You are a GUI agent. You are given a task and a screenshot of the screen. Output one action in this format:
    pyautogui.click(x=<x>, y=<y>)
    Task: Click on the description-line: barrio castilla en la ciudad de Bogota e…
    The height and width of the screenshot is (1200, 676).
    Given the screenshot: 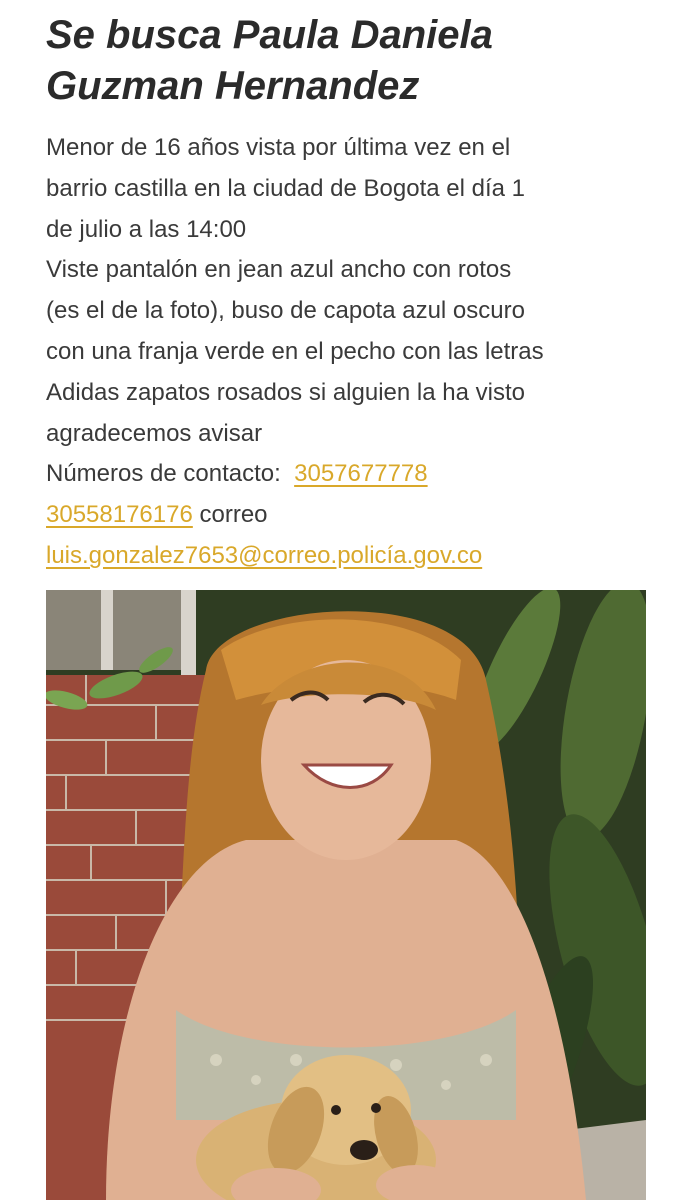 What is the action you would take?
    pyautogui.click(x=285, y=188)
    